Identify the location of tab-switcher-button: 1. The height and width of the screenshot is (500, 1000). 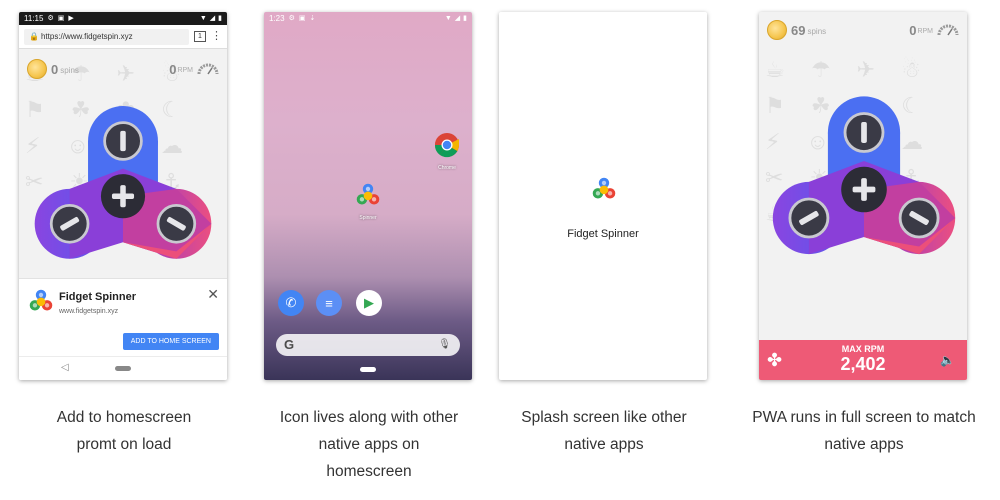
(200, 36).